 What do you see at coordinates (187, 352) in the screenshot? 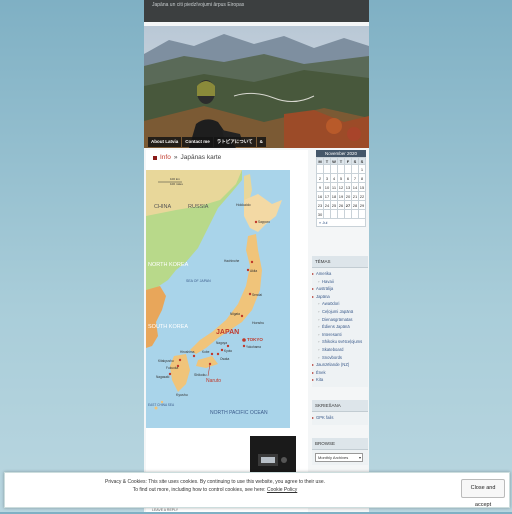
I see `map-city-hiroshima: Hiroshima` at bounding box center [187, 352].